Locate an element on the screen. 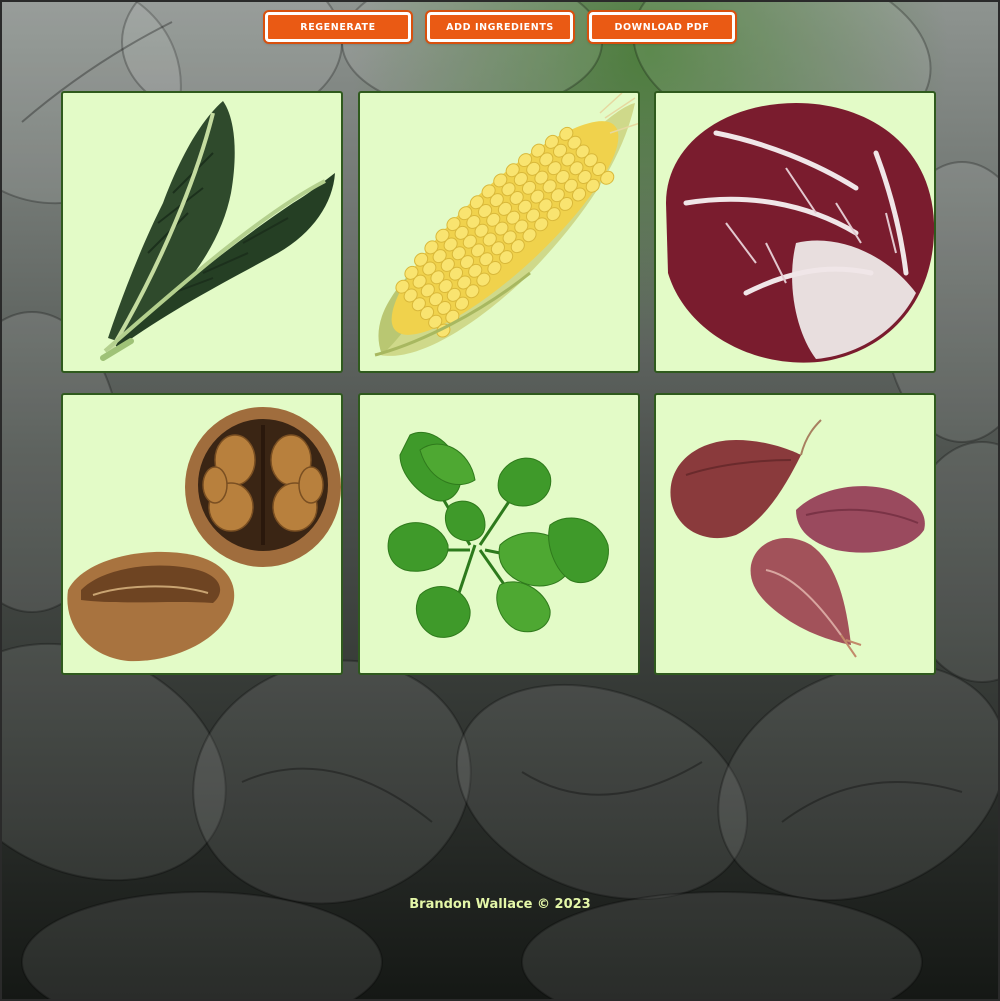 The height and width of the screenshot is (1001, 1000). regenerate-button: REGENERATE is located at coordinates (338, 27).